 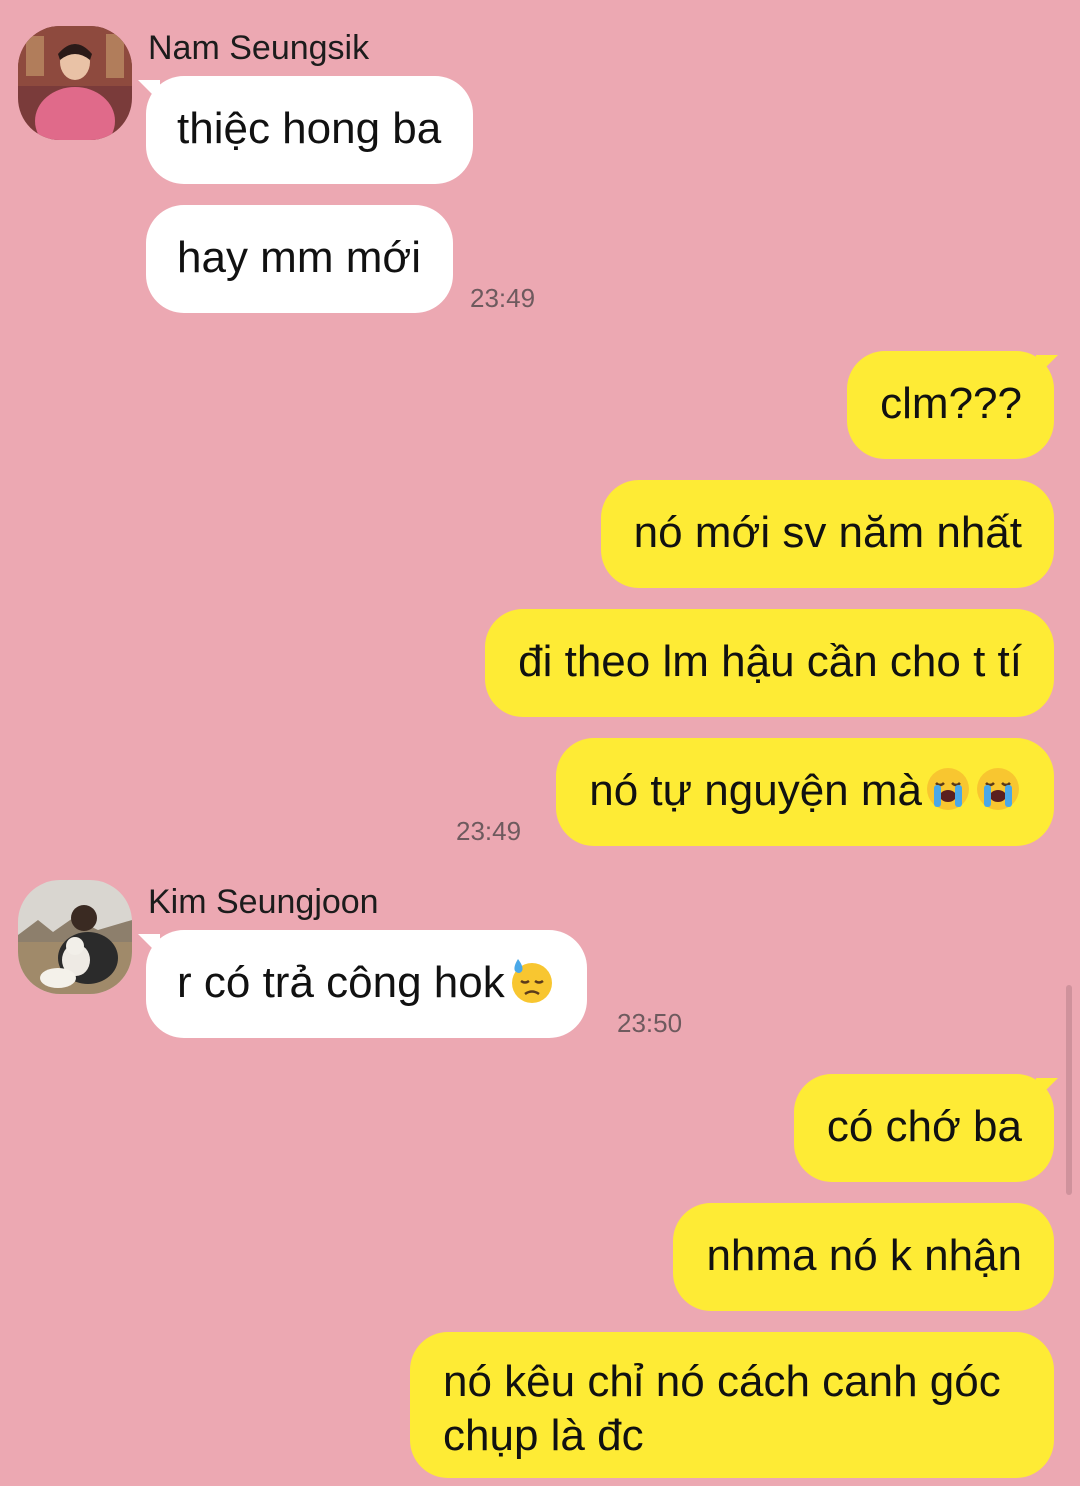 What do you see at coordinates (755, 790) in the screenshot?
I see `message-text: nó tự nguyện mà` at bounding box center [755, 790].